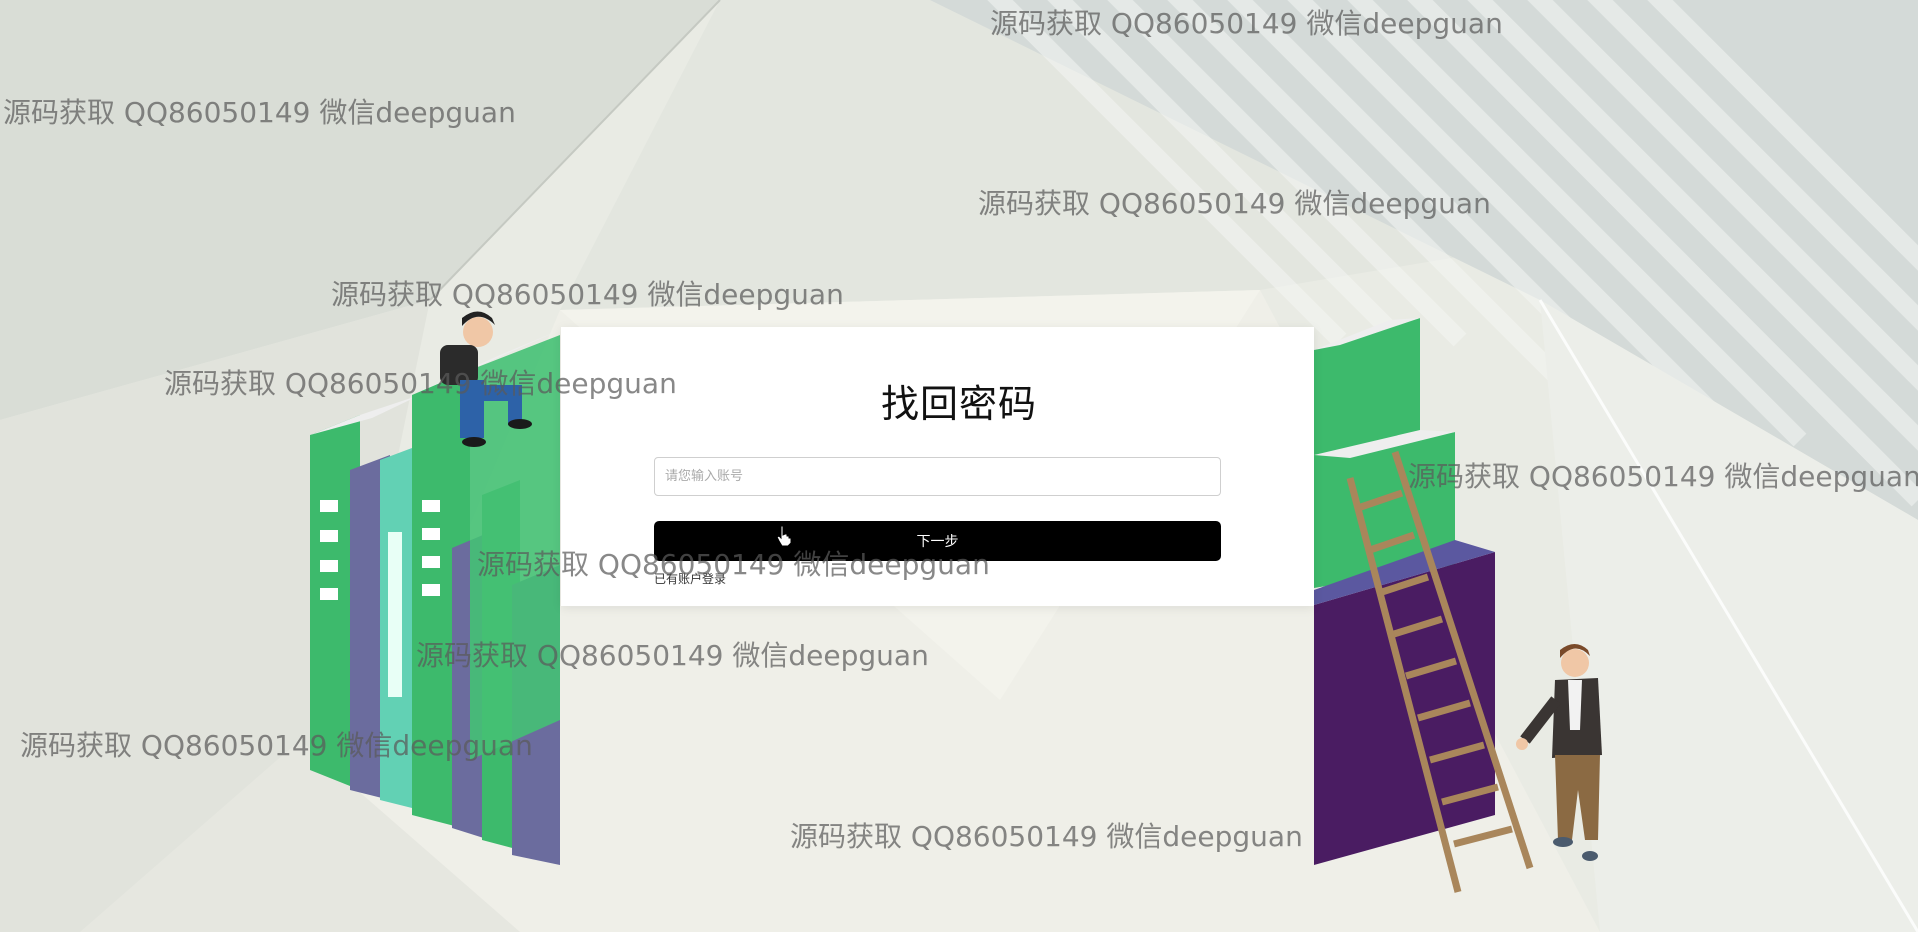 The height and width of the screenshot is (932, 1918). I want to click on next-step-button: 下一步, so click(937, 541).